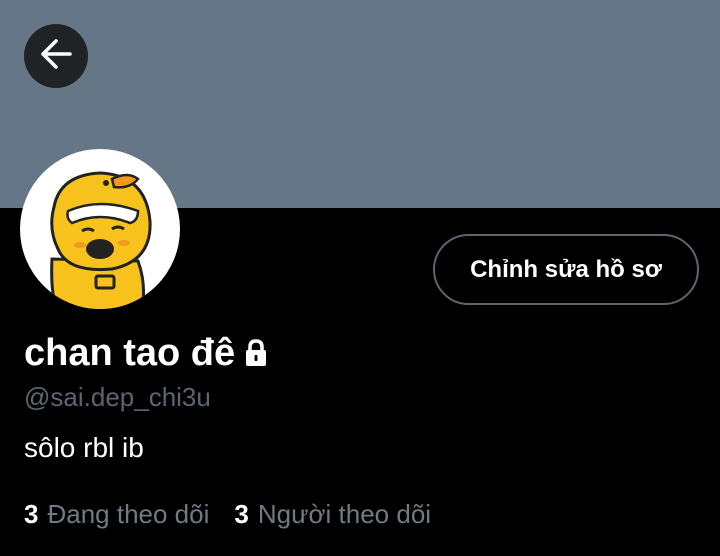 The height and width of the screenshot is (556, 720). Describe the element at coordinates (344, 514) in the screenshot. I see `followers-label: Người theo dõi` at that location.